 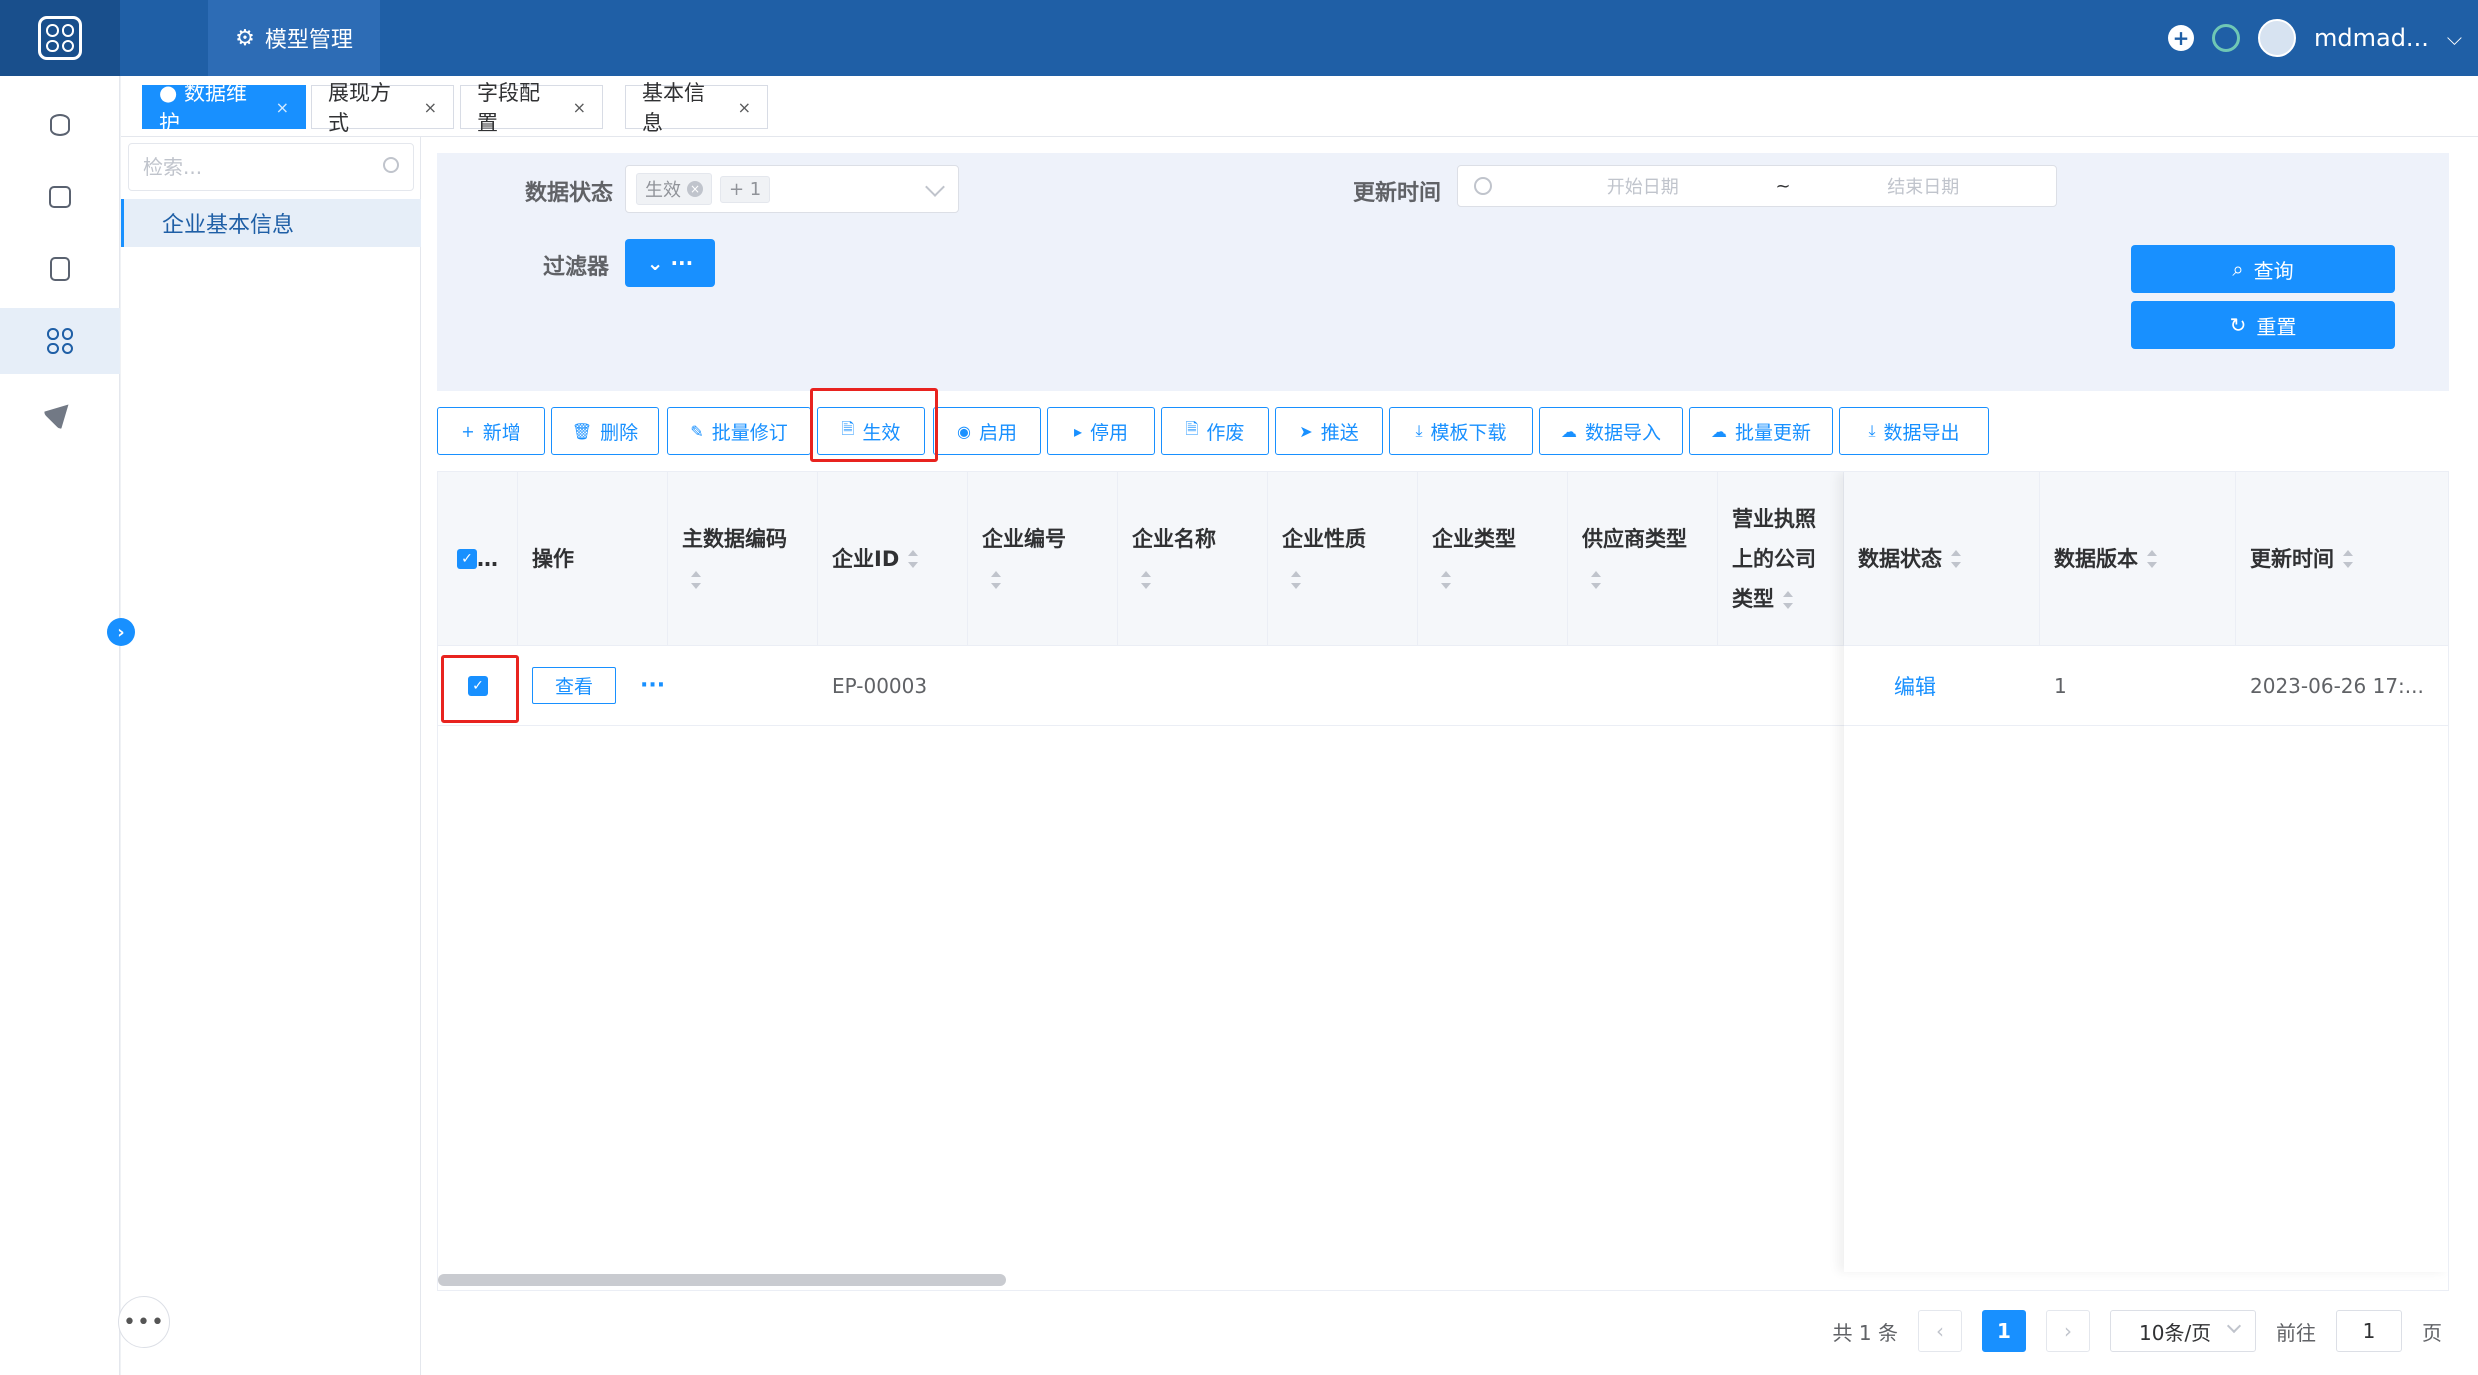 I want to click on download-icon: ⤓, so click(x=1872, y=430).